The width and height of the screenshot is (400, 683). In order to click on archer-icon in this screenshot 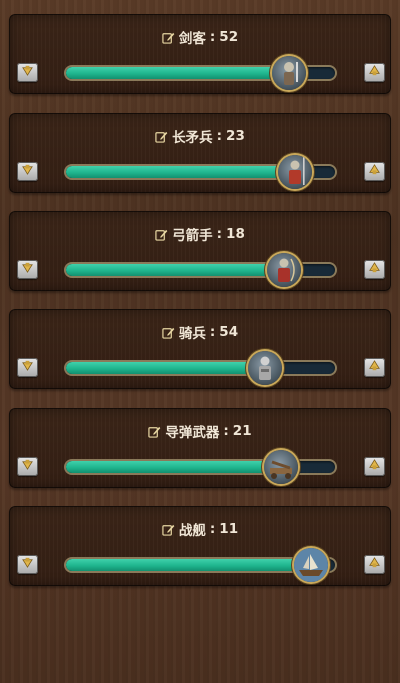, I will do `click(283, 270)`.